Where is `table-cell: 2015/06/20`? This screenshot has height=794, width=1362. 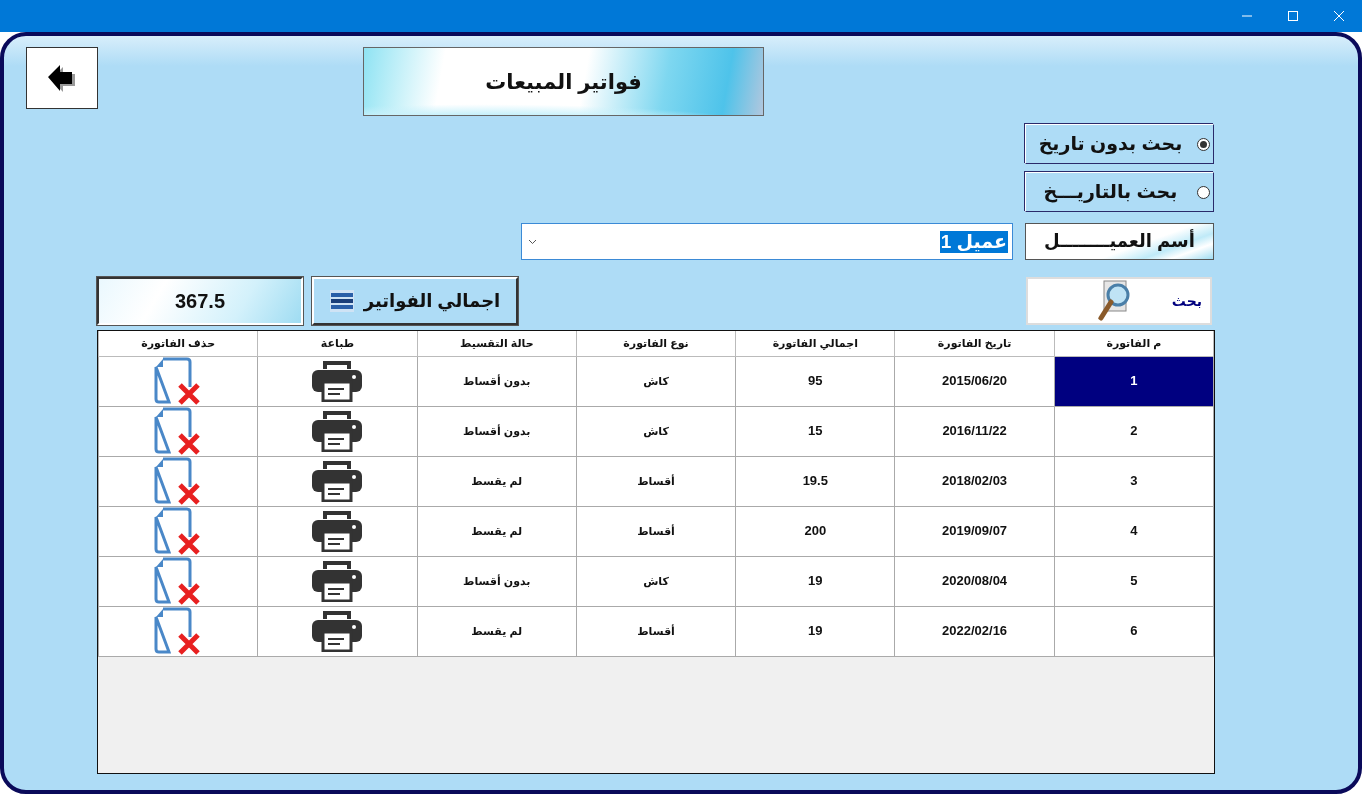 table-cell: 2015/06/20 is located at coordinates (974, 381).